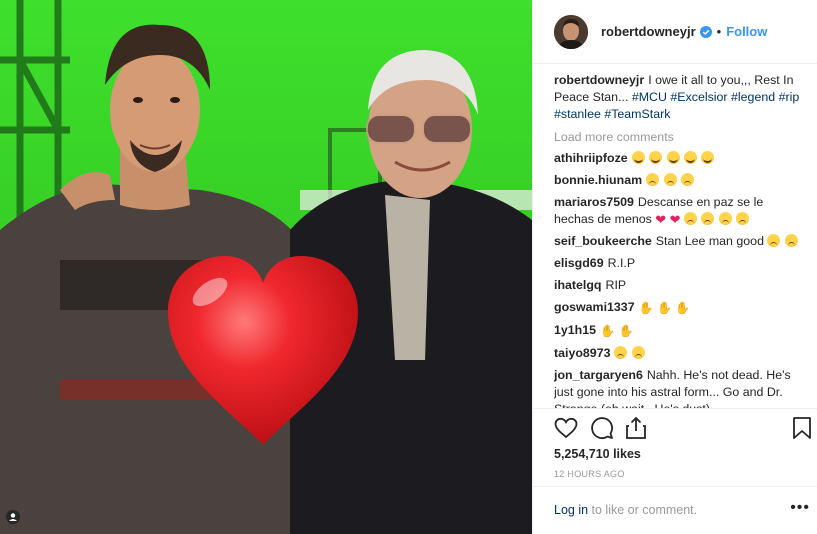  What do you see at coordinates (594, 202) in the screenshot?
I see `comment-username: mariaros7509` at bounding box center [594, 202].